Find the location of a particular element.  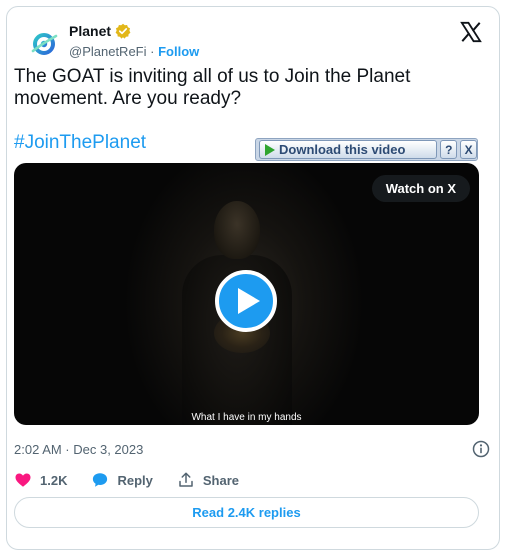

like-button: 1.2K is located at coordinates (40, 480).